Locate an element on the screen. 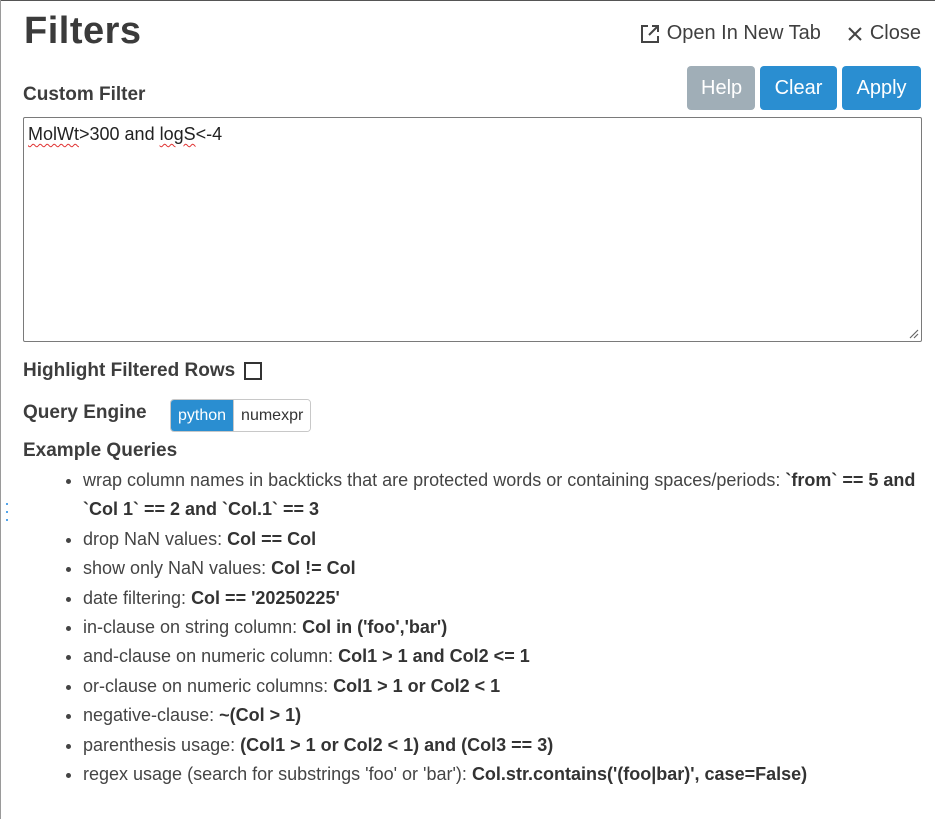 Image resolution: width=935 pixels, height=819 pixels. open-new-tab-link: Open In New Tab is located at coordinates (730, 33).